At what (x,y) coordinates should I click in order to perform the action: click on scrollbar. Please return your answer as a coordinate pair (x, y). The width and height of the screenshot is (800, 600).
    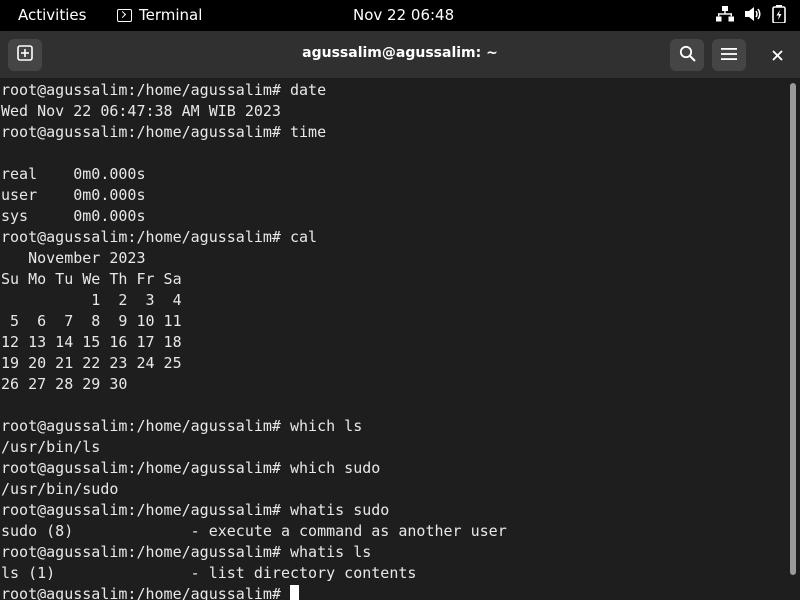
    Looking at the image, I should click on (793, 339).